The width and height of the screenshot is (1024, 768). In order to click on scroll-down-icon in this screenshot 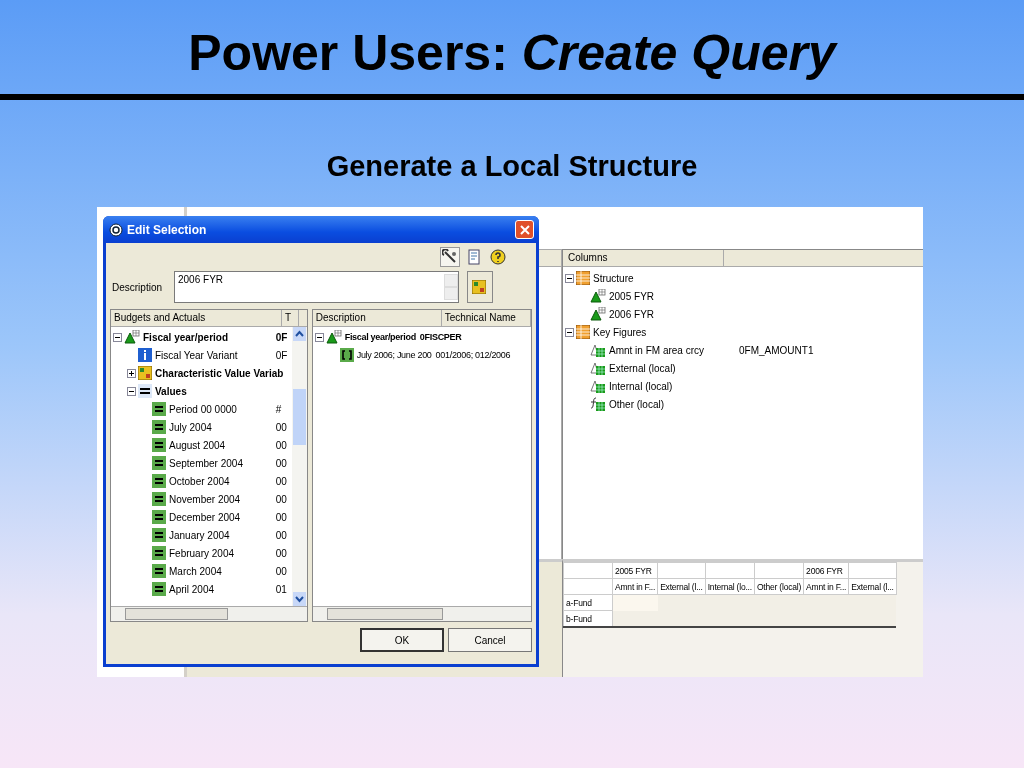, I will do `click(299, 599)`.